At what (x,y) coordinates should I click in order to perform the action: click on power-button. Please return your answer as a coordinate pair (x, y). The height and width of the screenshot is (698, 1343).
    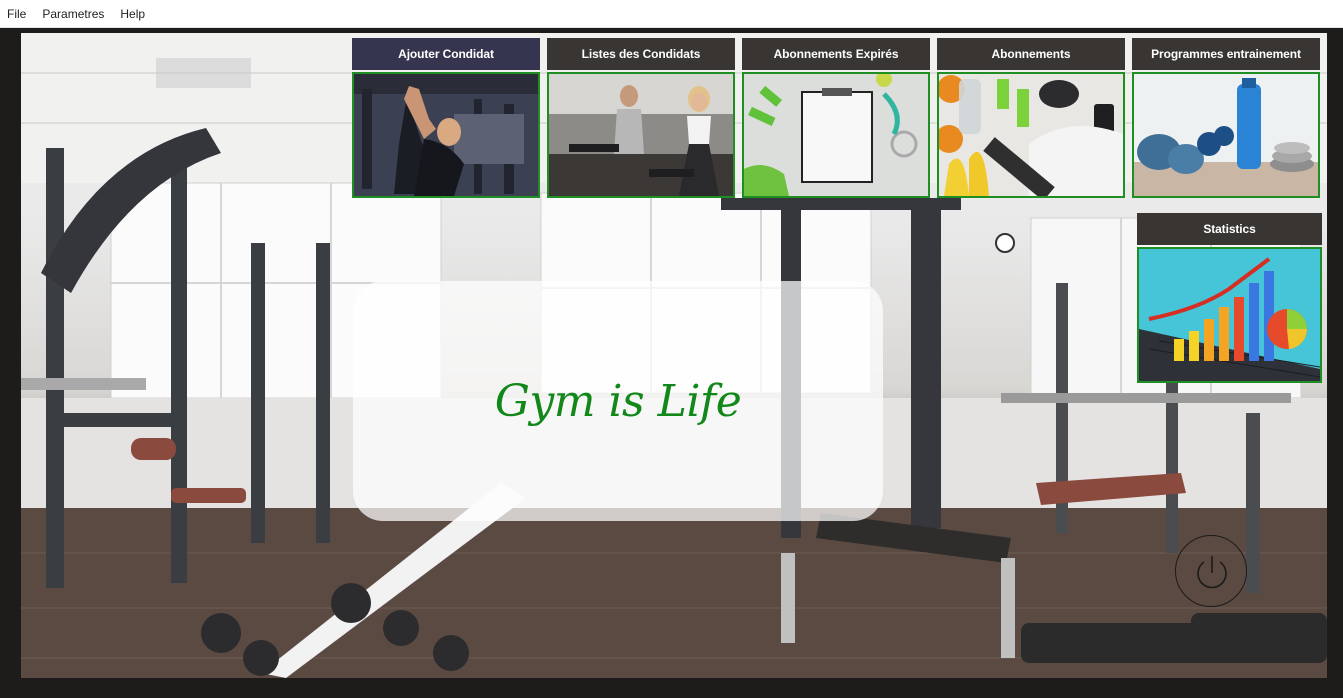
    Looking at the image, I should click on (1211, 571).